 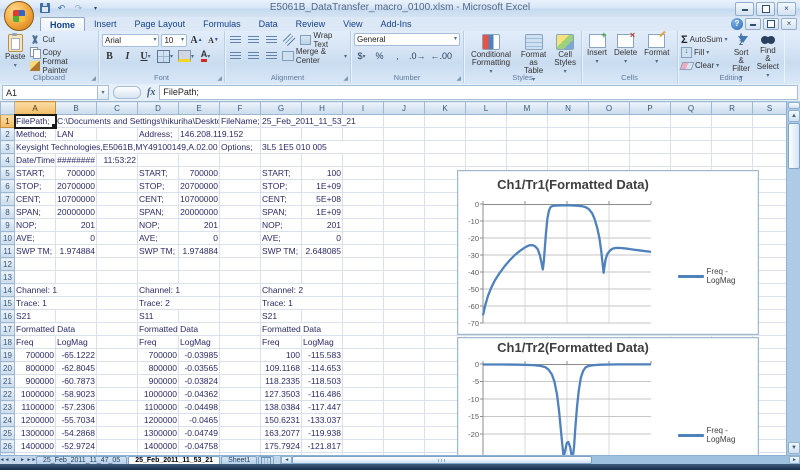 I want to click on number-dialog-launcher: ◢, so click(x=458, y=78).